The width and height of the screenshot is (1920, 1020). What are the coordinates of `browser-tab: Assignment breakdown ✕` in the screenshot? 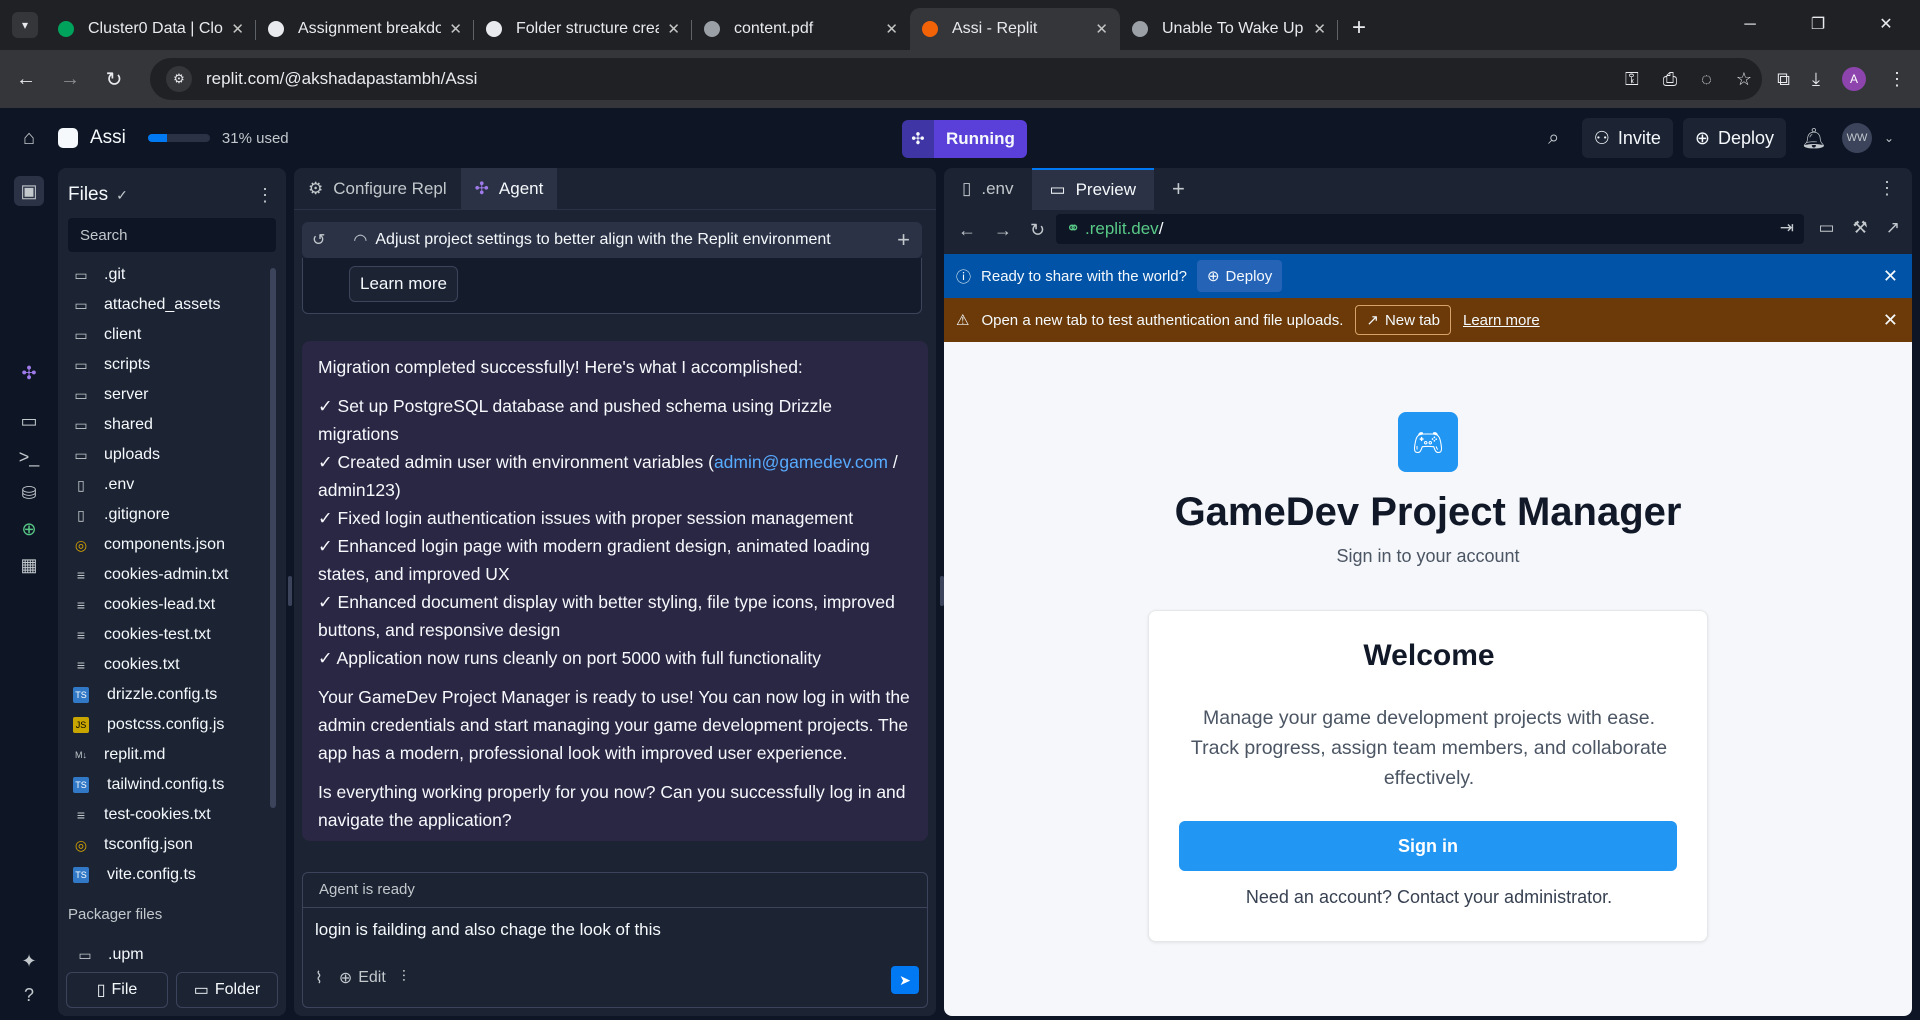 It's located at (365, 29).